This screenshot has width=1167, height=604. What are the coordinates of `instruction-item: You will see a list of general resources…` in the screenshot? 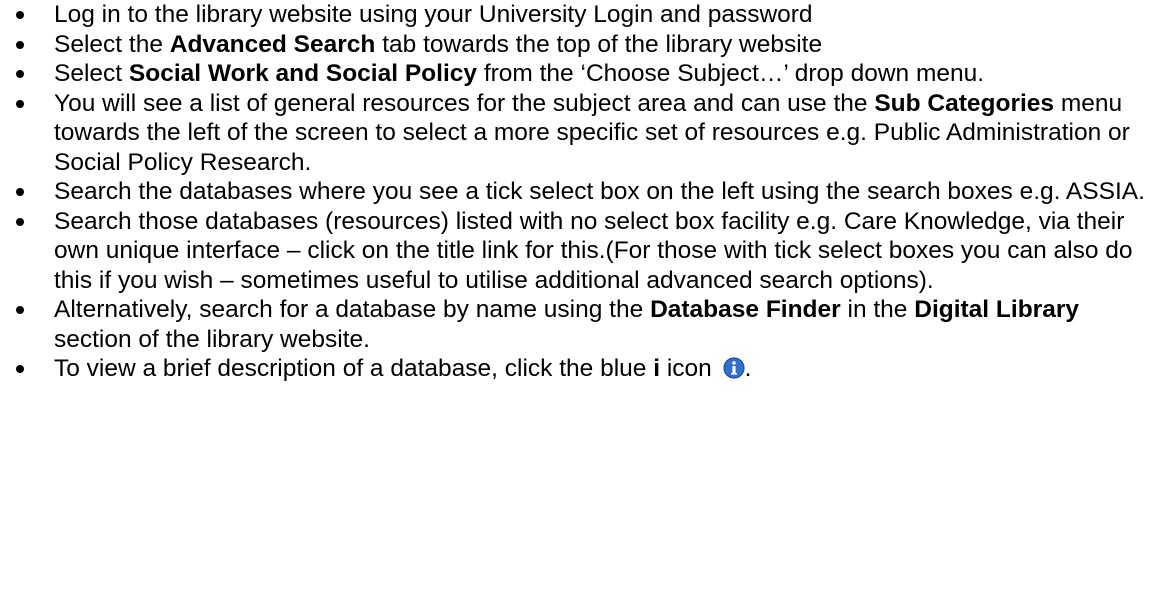 It's located at (583, 133).